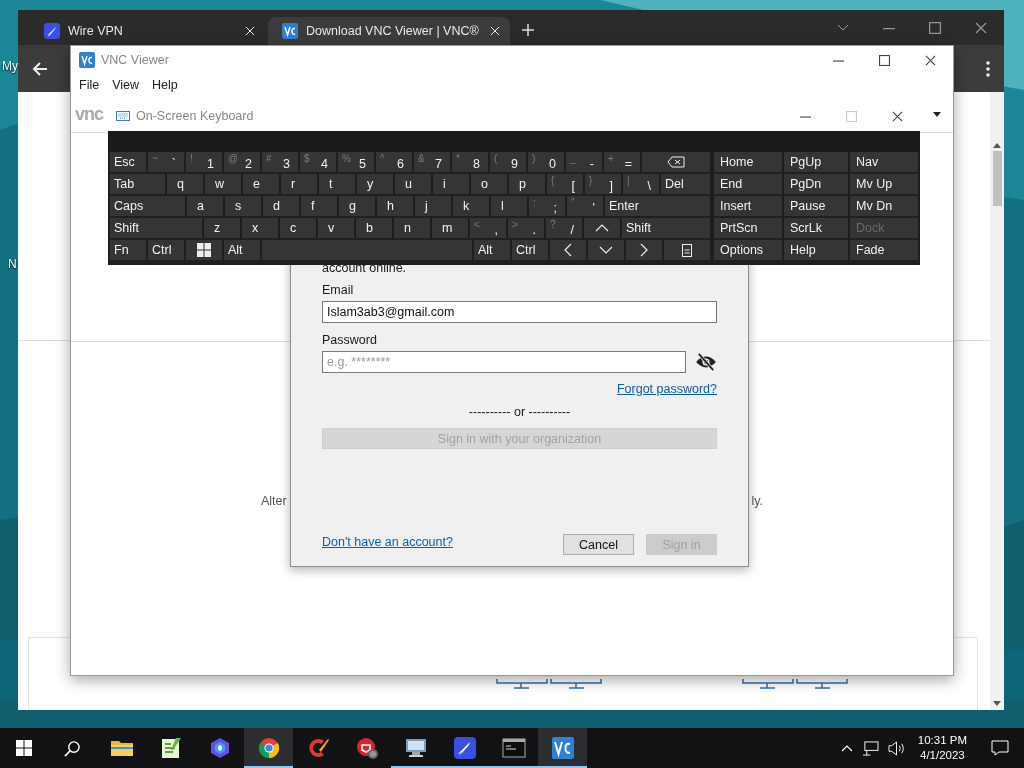 The width and height of the screenshot is (1024, 768). What do you see at coordinates (997, 145) in the screenshot?
I see `scroll-up-icon` at bounding box center [997, 145].